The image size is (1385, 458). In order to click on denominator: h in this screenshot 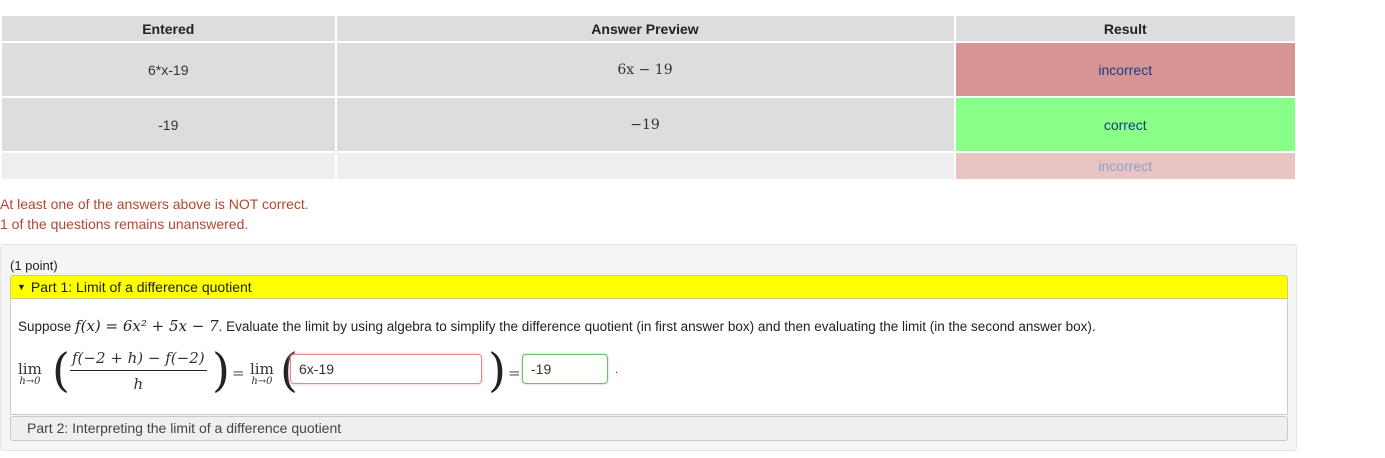, I will do `click(138, 384)`.